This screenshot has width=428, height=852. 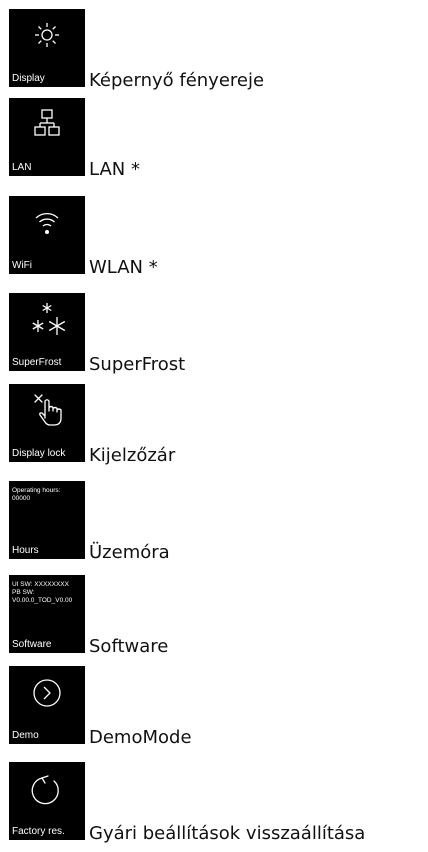 I want to click on demo-tile: Demo, so click(x=47, y=705).